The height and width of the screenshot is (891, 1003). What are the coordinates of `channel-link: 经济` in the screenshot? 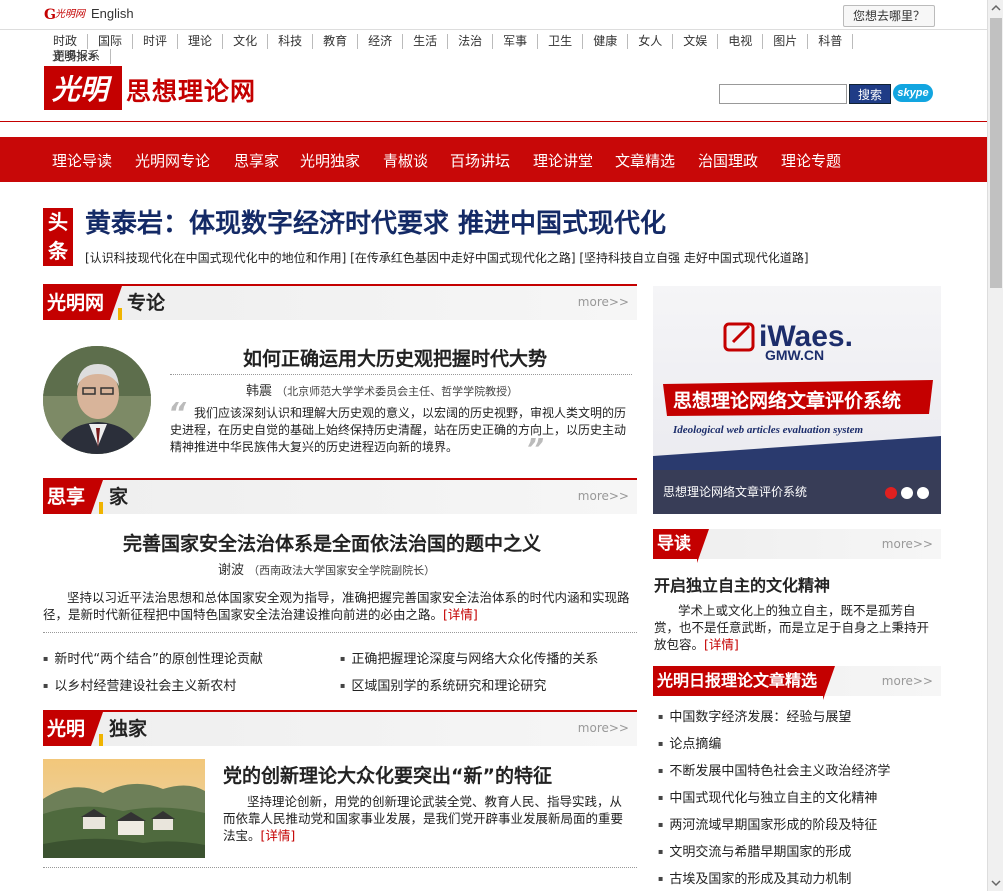 It's located at (381, 41).